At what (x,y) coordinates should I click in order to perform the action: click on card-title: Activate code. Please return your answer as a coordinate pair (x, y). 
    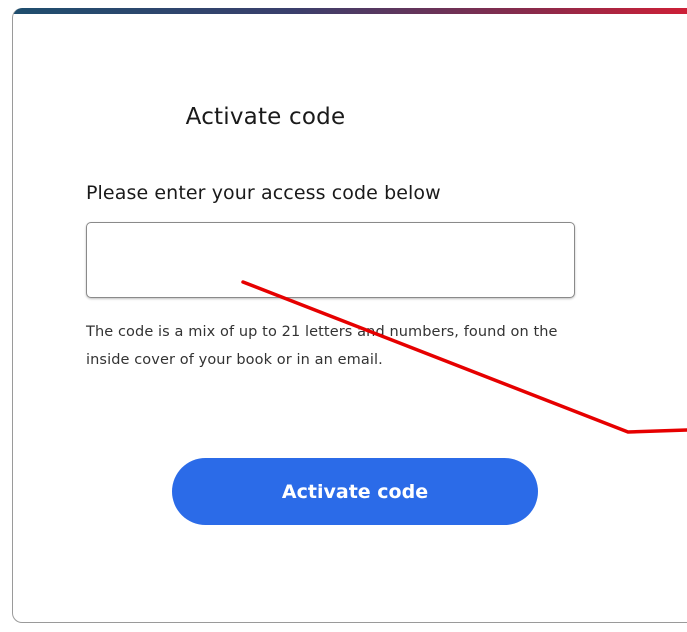
    Looking at the image, I should click on (265, 117).